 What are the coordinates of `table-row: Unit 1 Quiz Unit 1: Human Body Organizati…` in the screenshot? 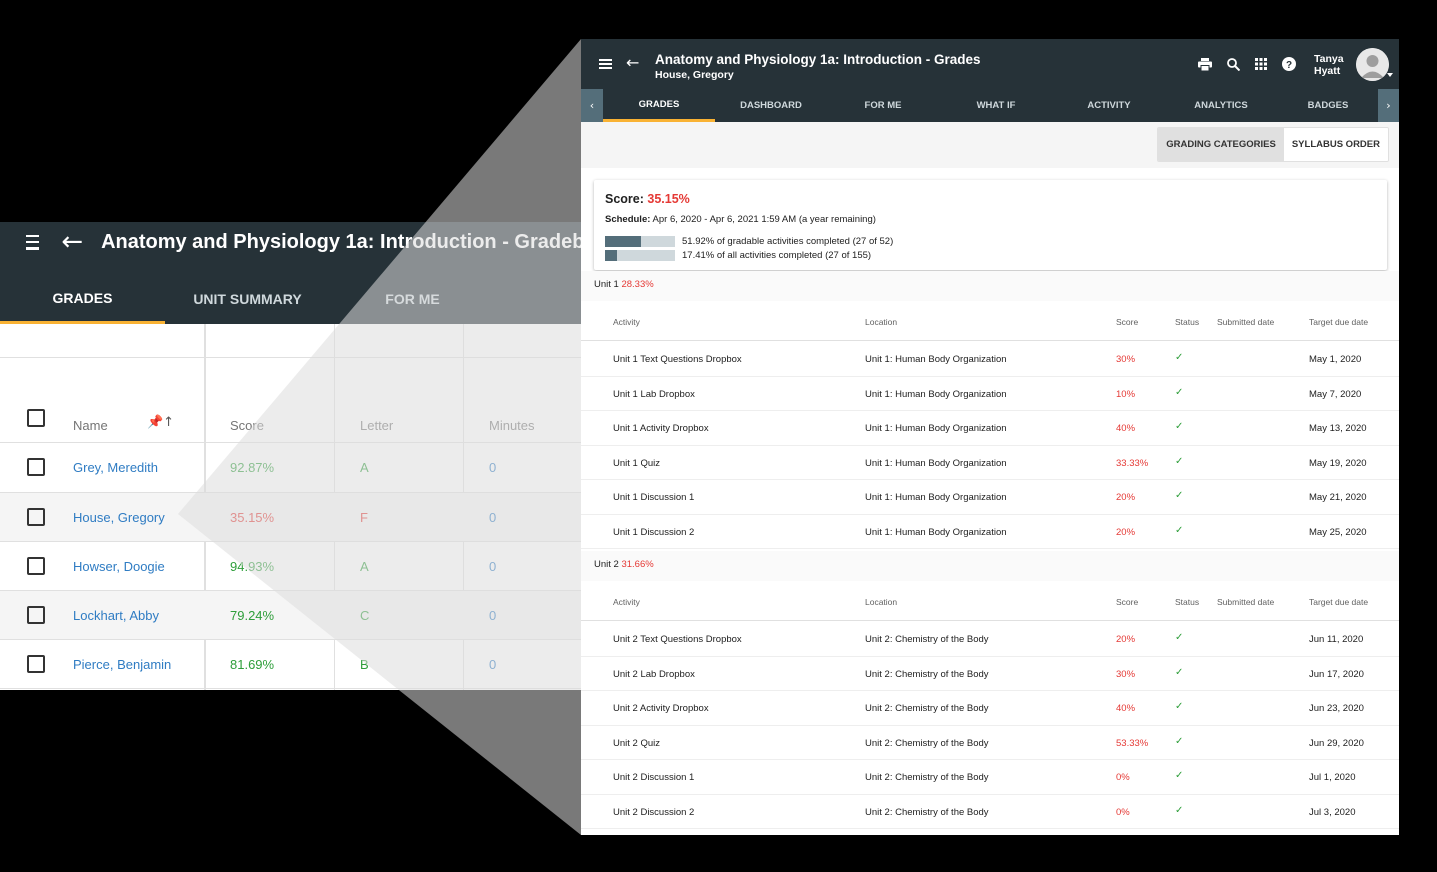 It's located at (990, 463).